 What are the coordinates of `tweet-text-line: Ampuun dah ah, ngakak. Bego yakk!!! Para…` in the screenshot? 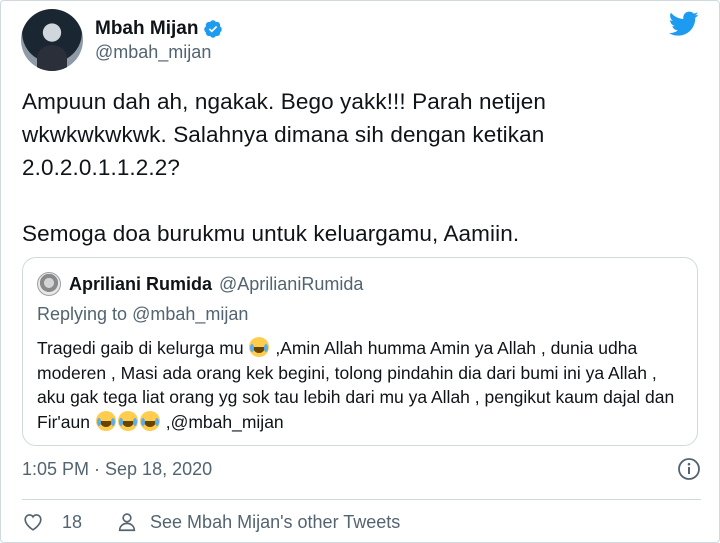 It's located at (284, 101).